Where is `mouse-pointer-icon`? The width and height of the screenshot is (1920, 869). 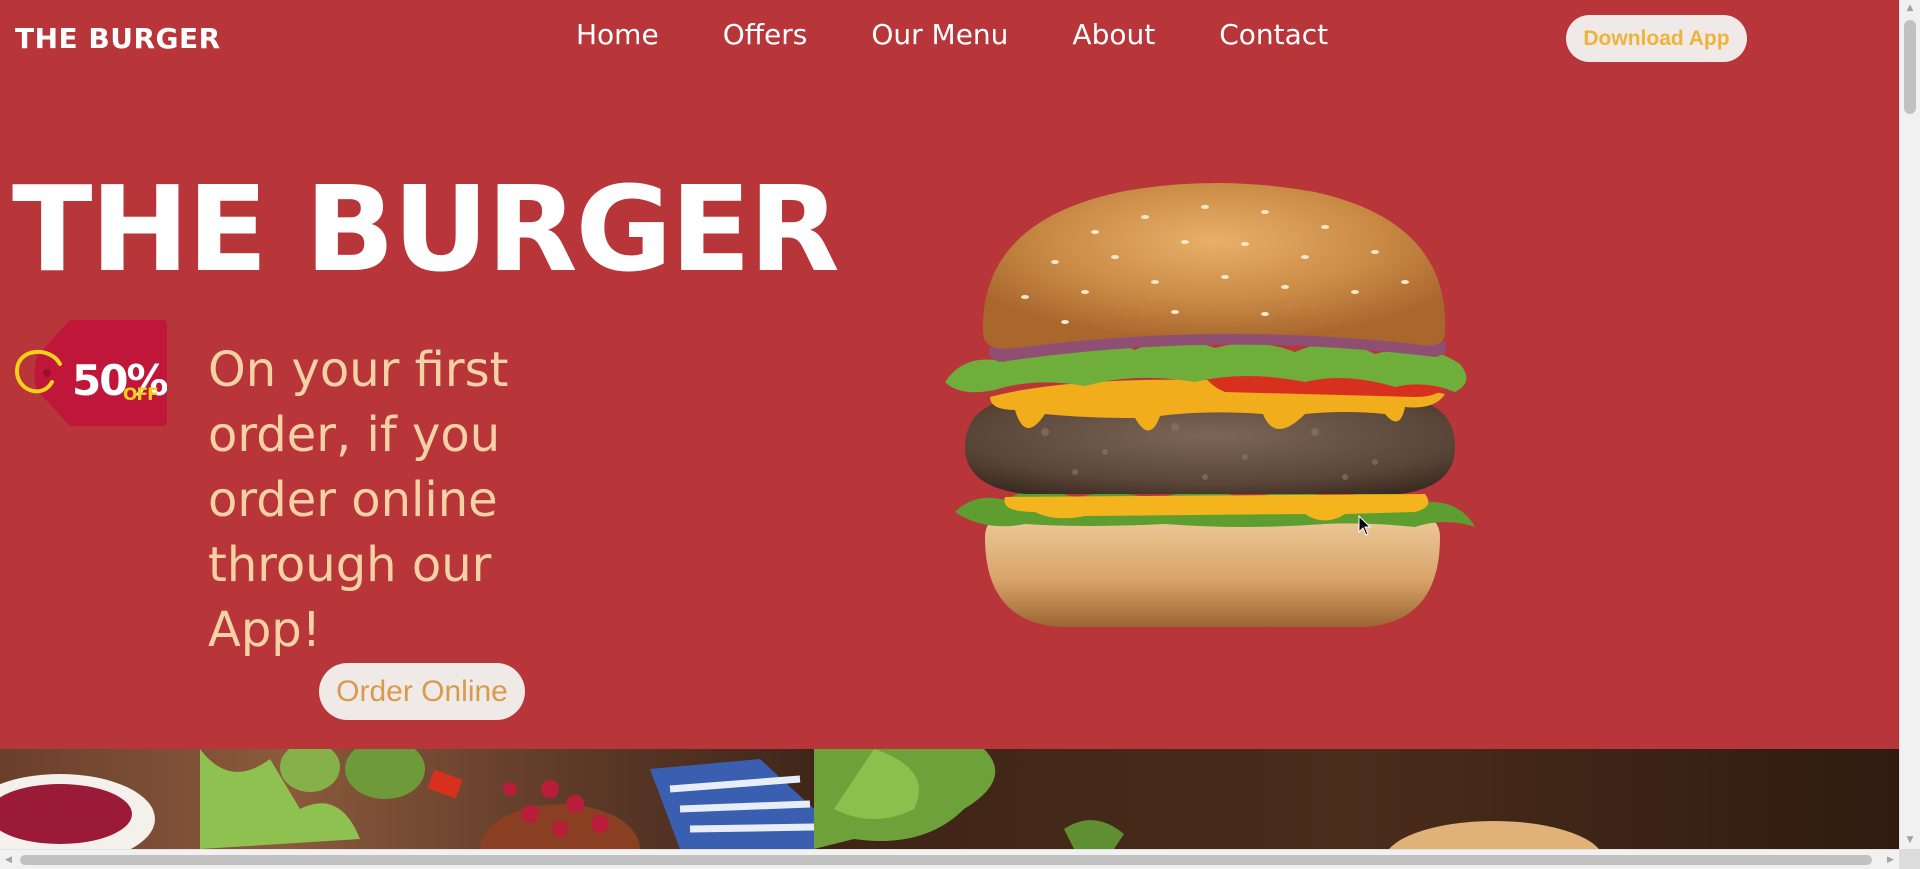
mouse-pointer-icon is located at coordinates (1365, 525).